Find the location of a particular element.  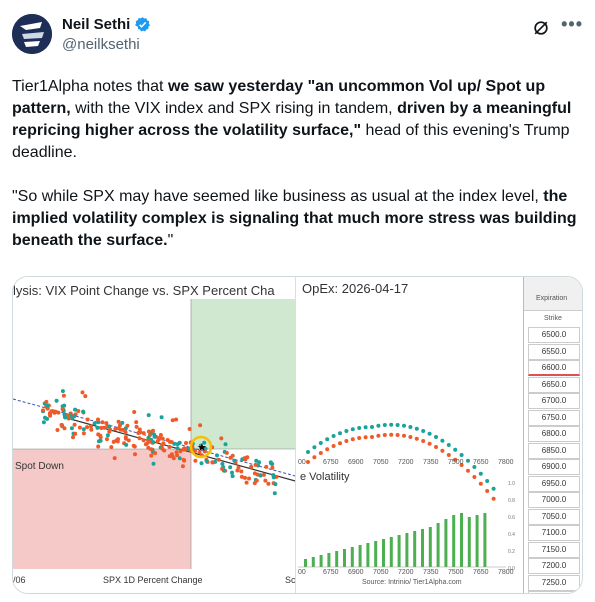

y-tick-label: 1.0 is located at coordinates (511, 484).